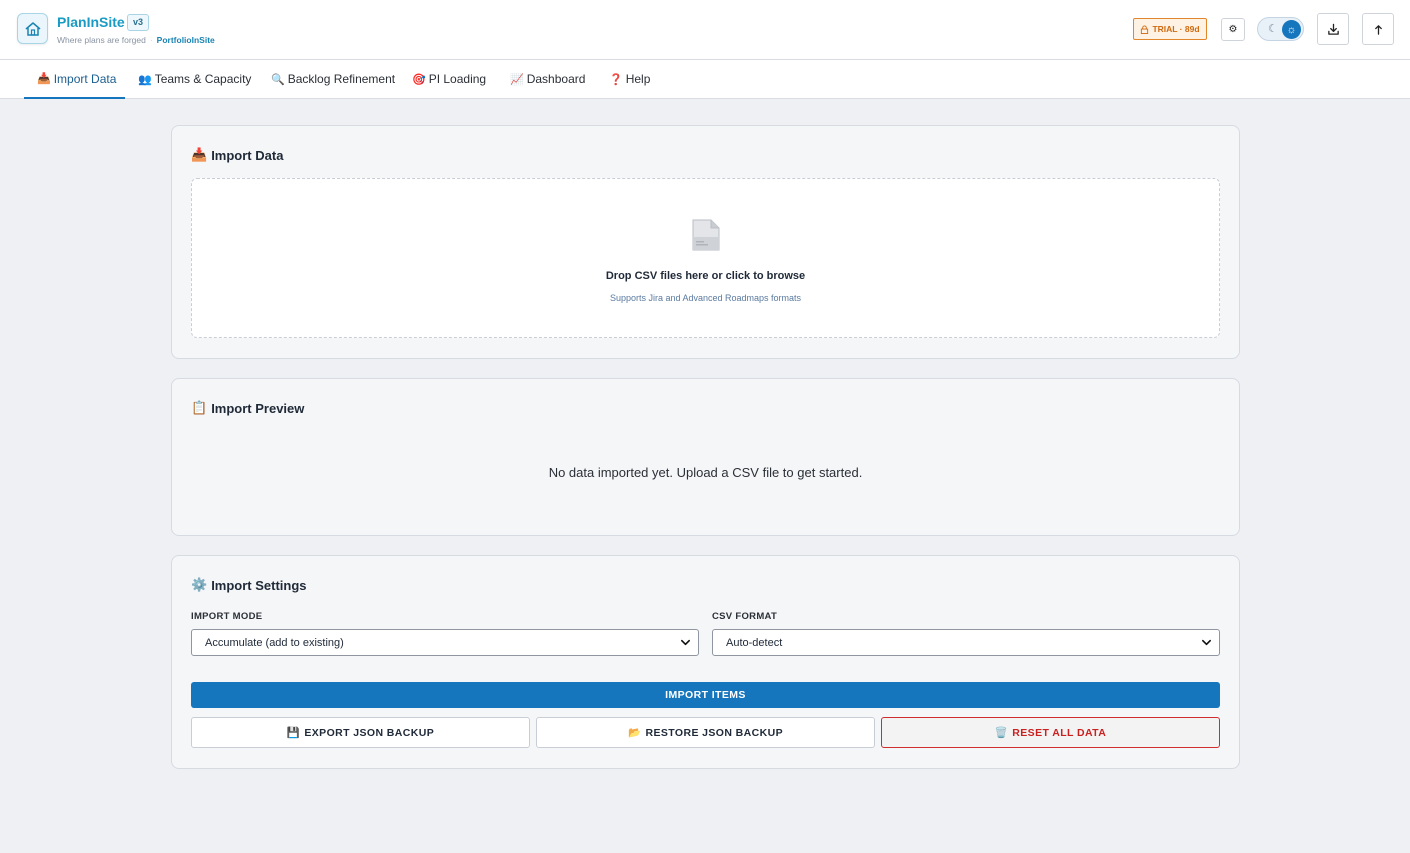 The image size is (1410, 853). Describe the element at coordinates (1273, 29) in the screenshot. I see `moon-icon: ☾` at that location.